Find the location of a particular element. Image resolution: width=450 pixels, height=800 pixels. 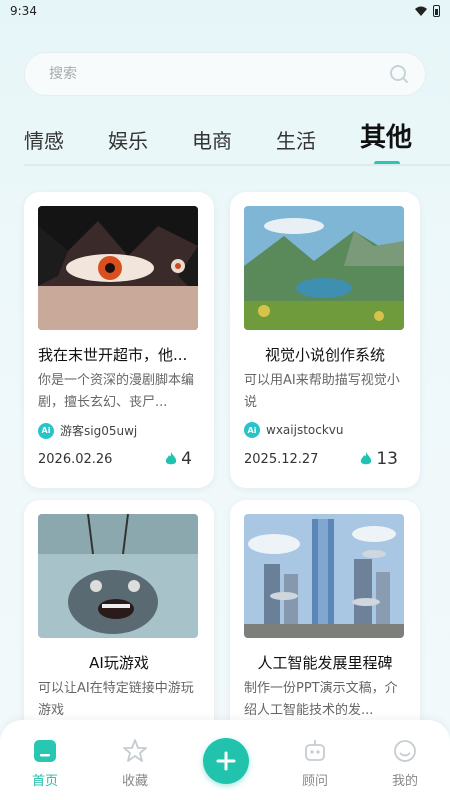

card-title: 视觉小说创作系统 is located at coordinates (324, 355).